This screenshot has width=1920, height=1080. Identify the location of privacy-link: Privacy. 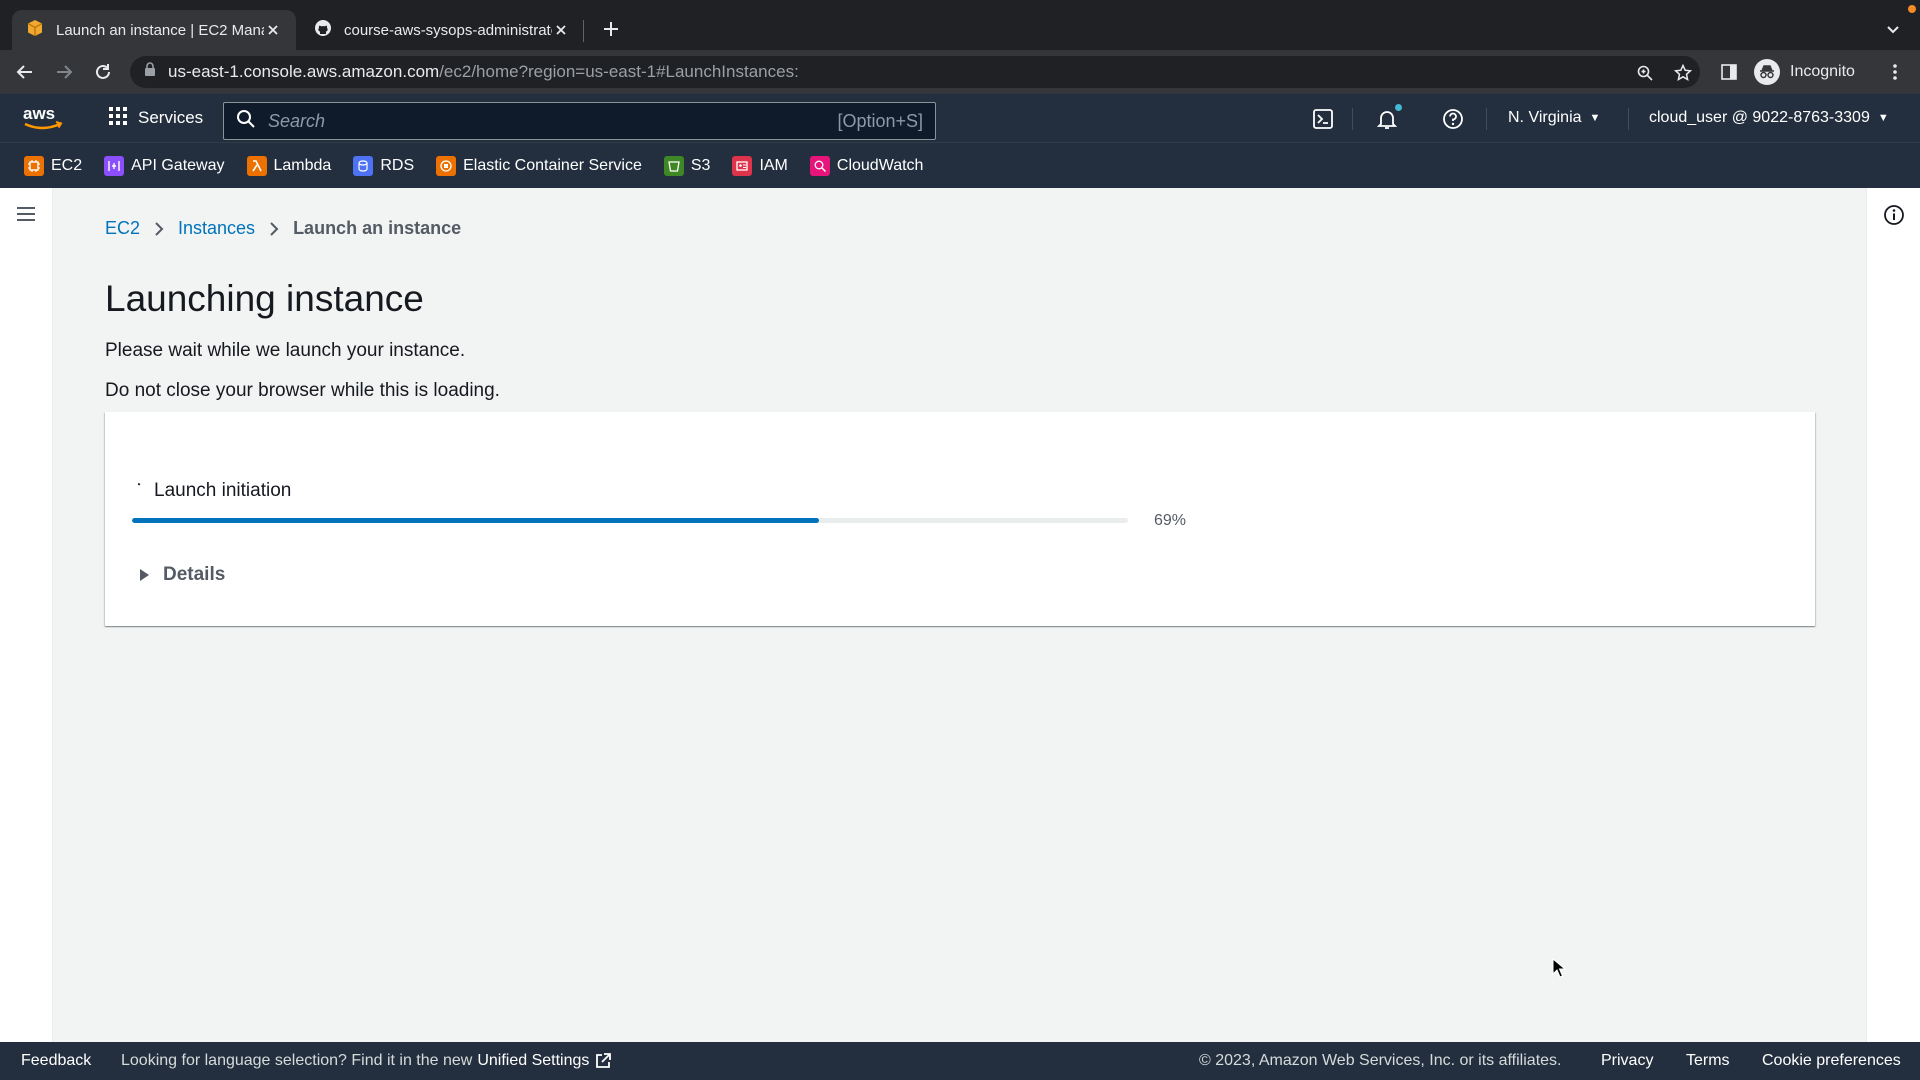
(1627, 1061).